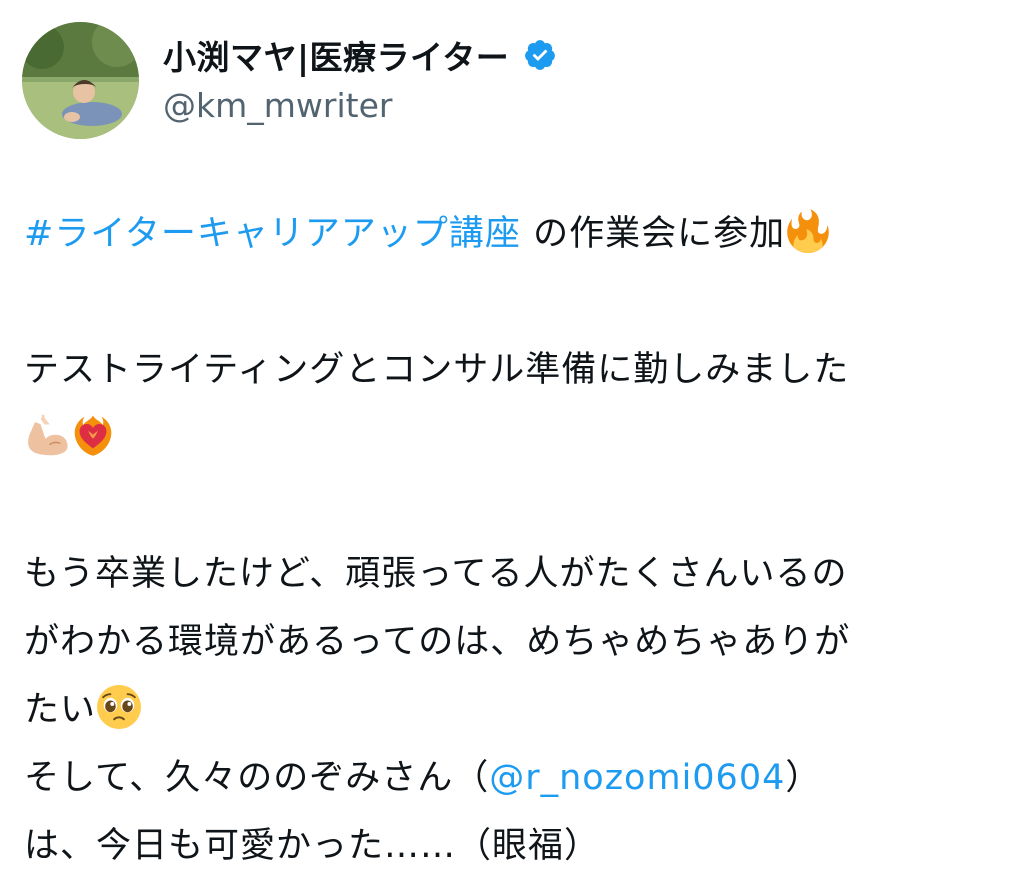  What do you see at coordinates (653, 234) in the screenshot?
I see `line1-text: の作業会に参加` at bounding box center [653, 234].